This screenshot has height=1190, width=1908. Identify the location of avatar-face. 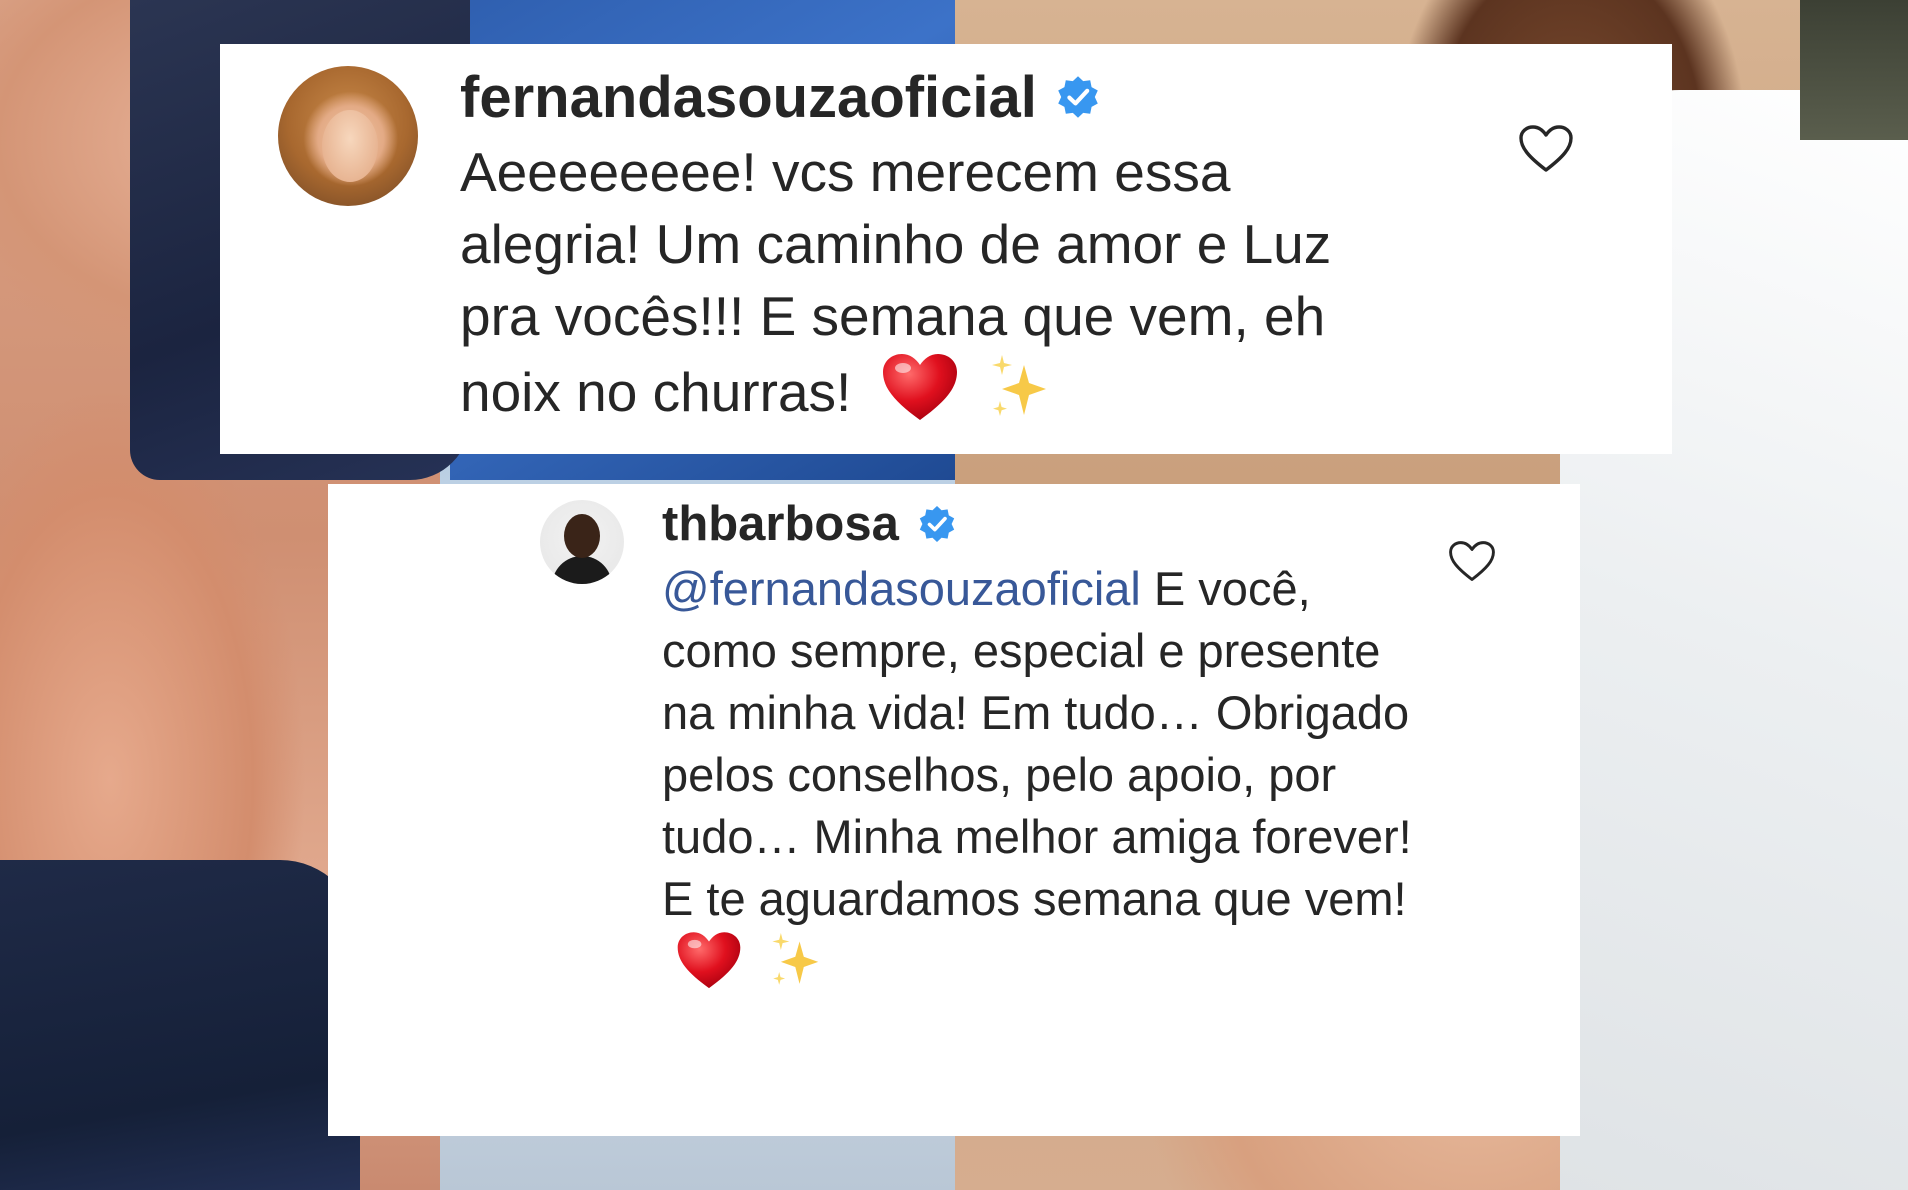
(350, 146).